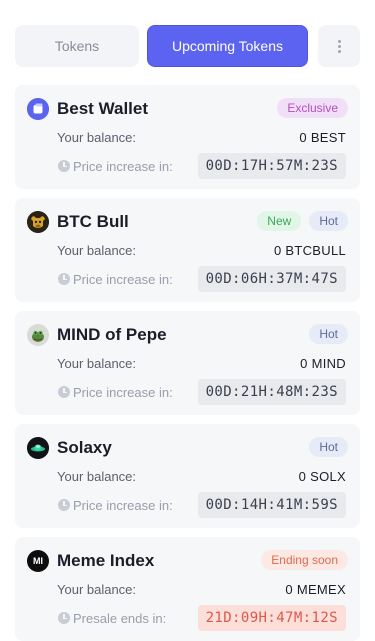 The width and height of the screenshot is (375, 641). I want to click on new-badge: New, so click(279, 221).